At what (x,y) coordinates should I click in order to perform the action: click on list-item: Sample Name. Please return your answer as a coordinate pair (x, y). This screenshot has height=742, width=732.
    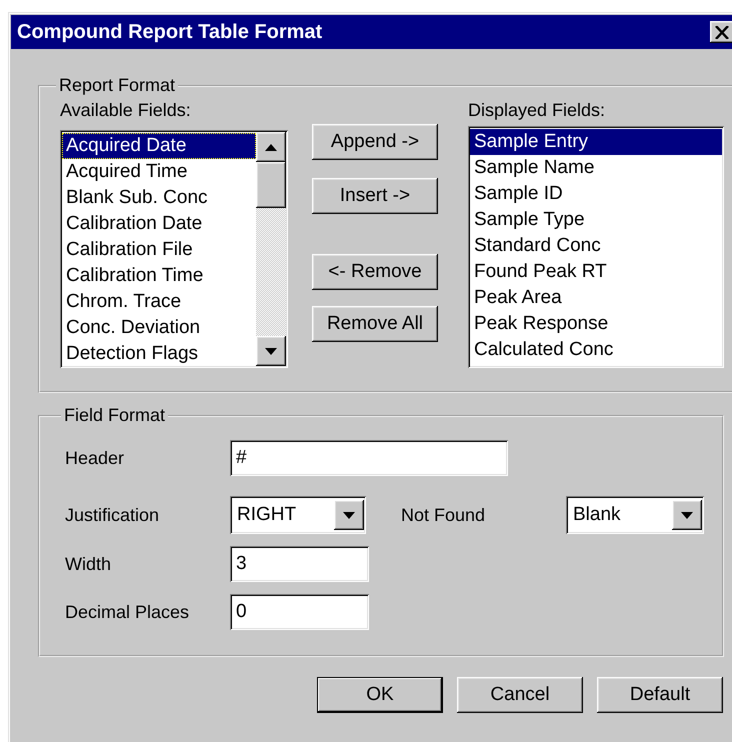
    Looking at the image, I should click on (596, 168).